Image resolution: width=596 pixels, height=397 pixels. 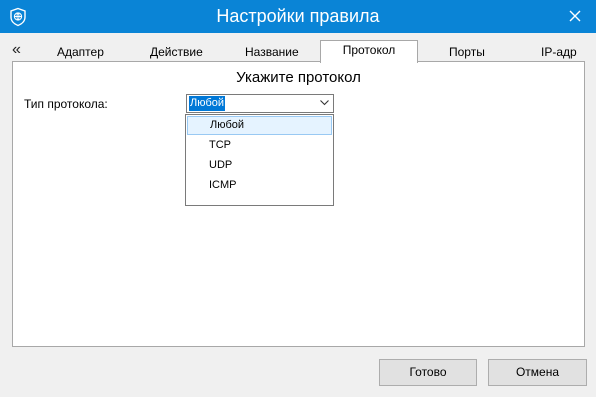 I want to click on done-button: Готово, so click(x=428, y=372).